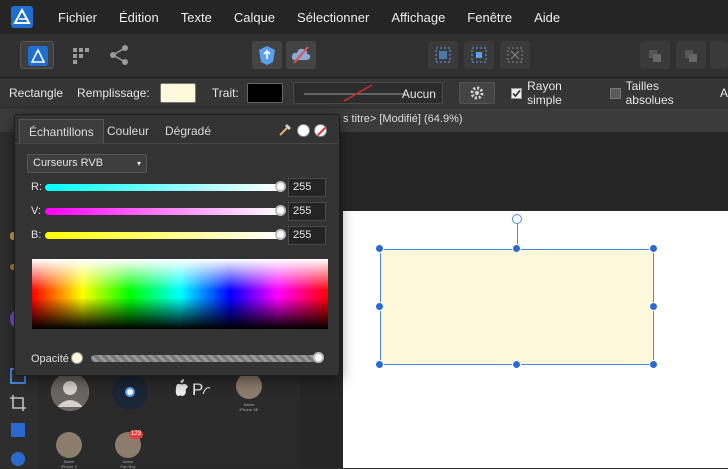 This screenshot has height=469, width=728. I want to click on svg-text: P, so click(197, 389).